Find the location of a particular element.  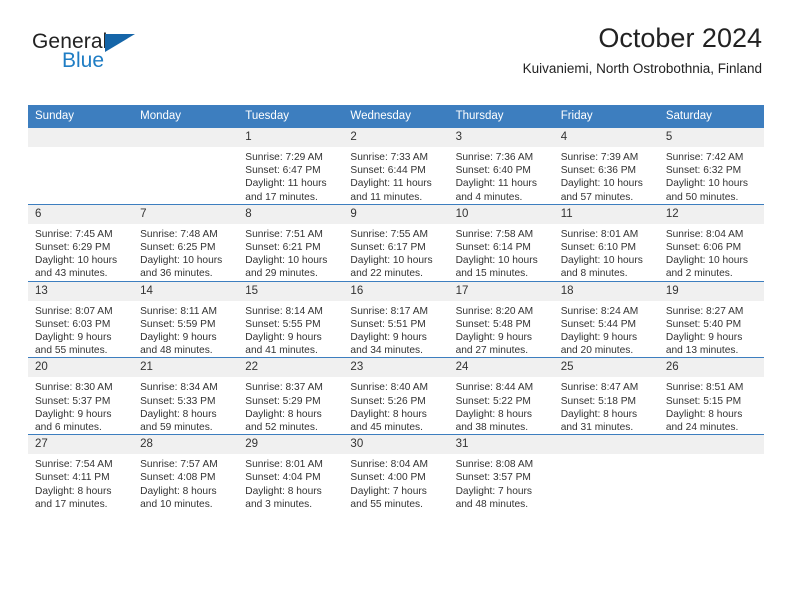

day-number: 12 is located at coordinates (711, 214).